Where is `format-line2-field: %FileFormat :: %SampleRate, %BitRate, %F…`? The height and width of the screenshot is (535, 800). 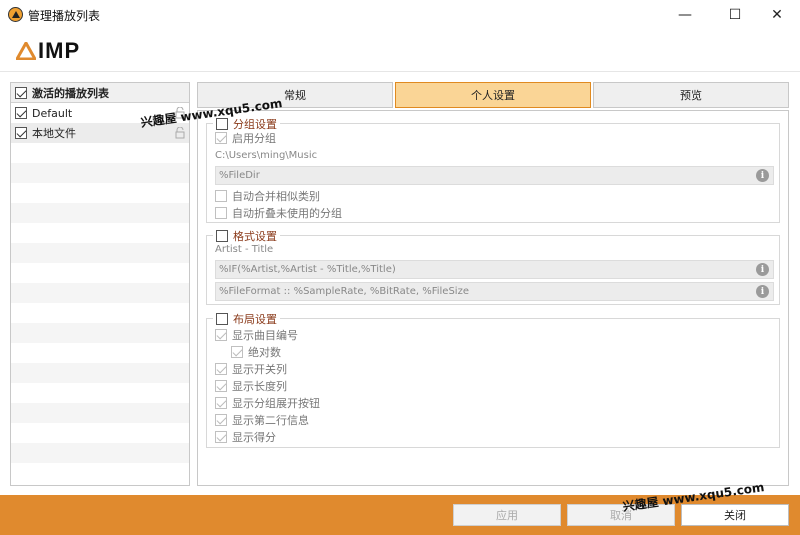 format-line2-field: %FileFormat :: %SampleRate, %BitRate, %F… is located at coordinates (494, 291).